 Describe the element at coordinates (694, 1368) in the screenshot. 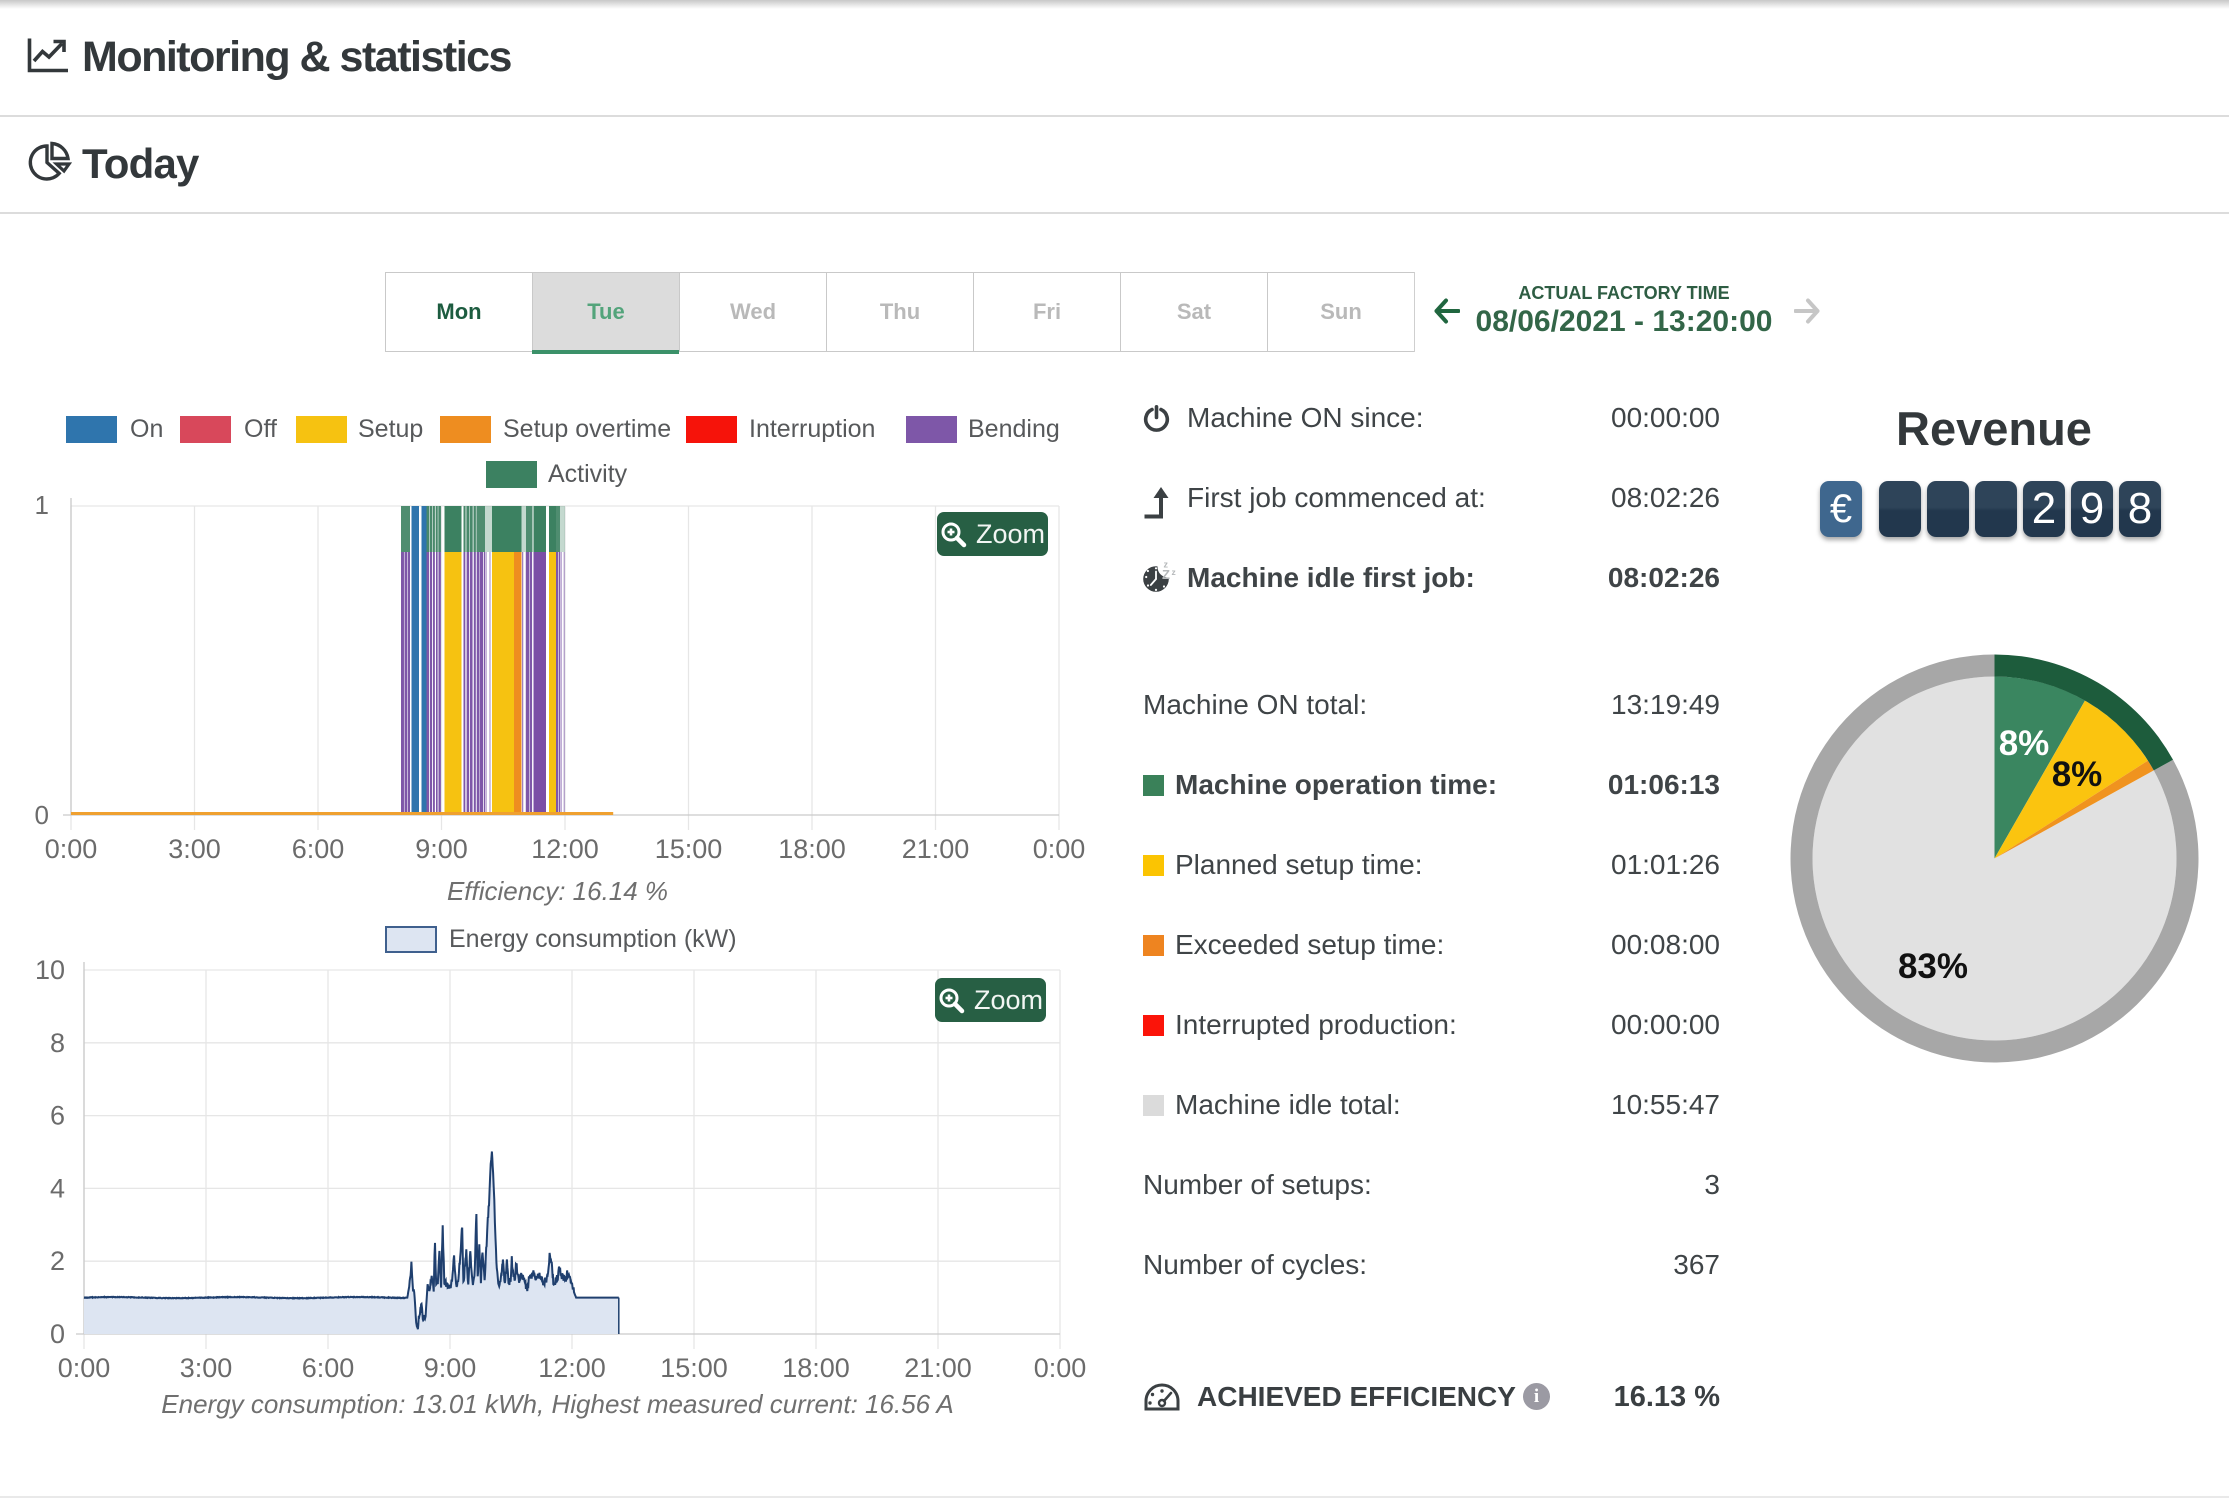

I see `svg-text: 15:00` at that location.